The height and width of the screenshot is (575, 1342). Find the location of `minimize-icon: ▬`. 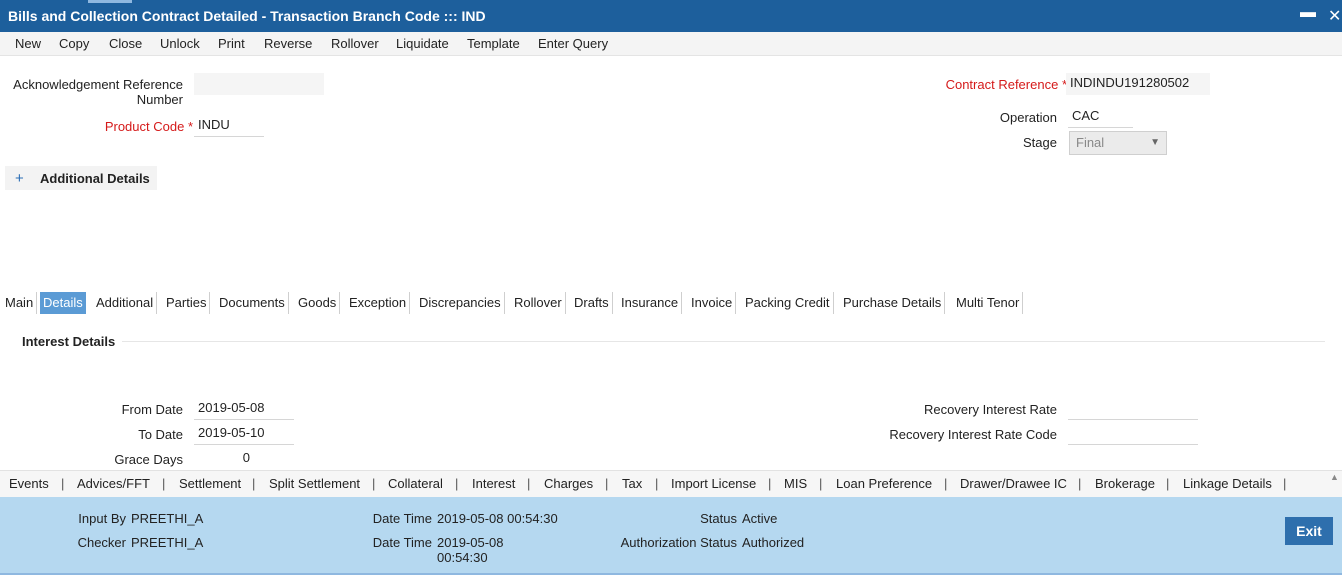

minimize-icon: ▬ is located at coordinates (1308, 13).